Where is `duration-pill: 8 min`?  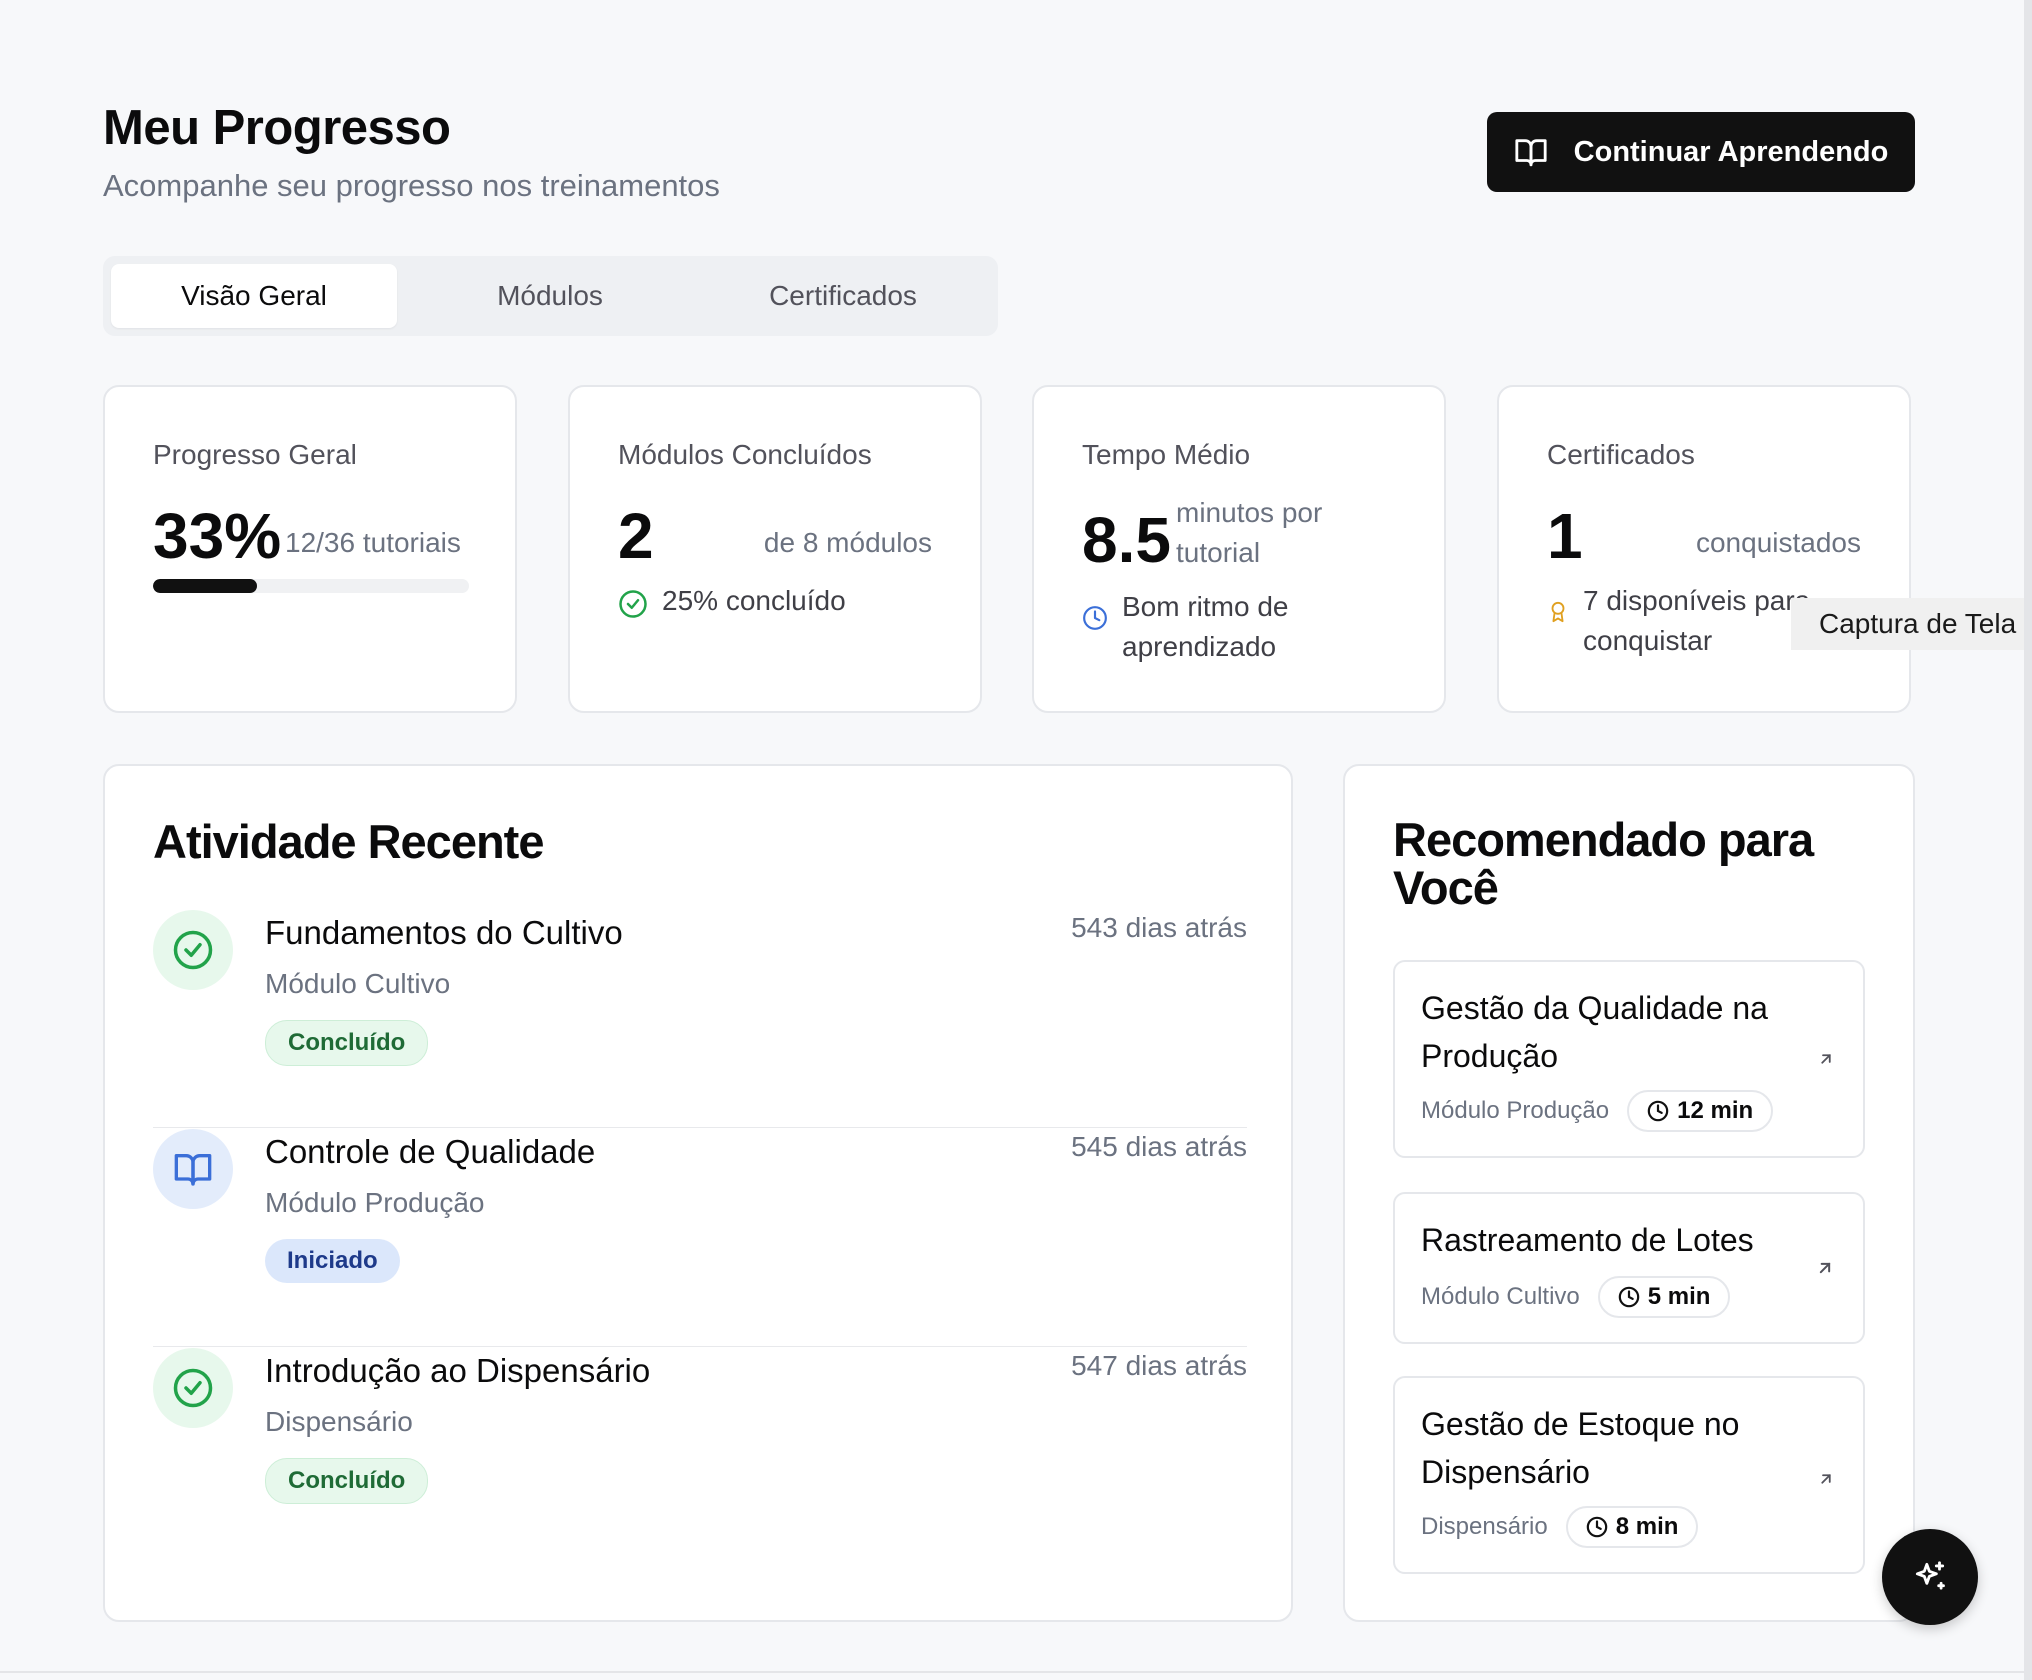 duration-pill: 8 min is located at coordinates (1632, 1527).